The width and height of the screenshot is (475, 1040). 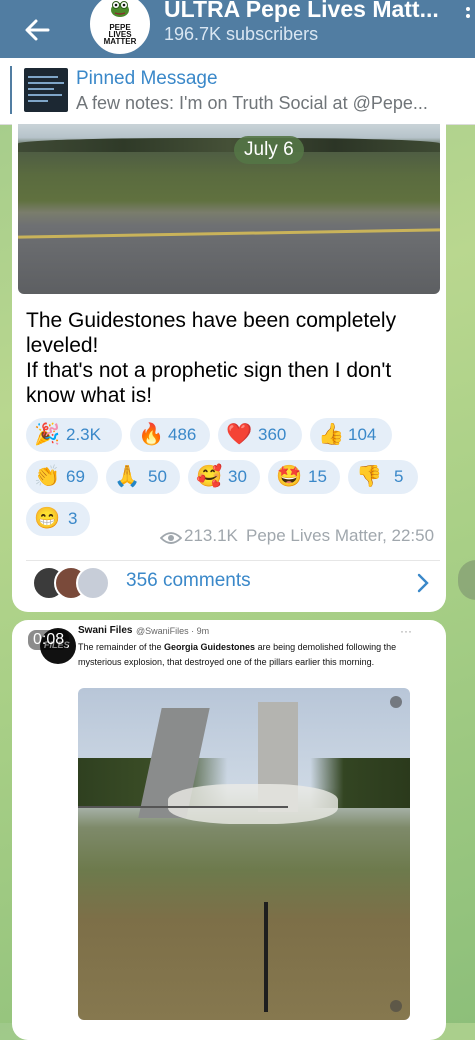 What do you see at coordinates (260, 435) in the screenshot?
I see `reaction-heart: ❤️ 360` at bounding box center [260, 435].